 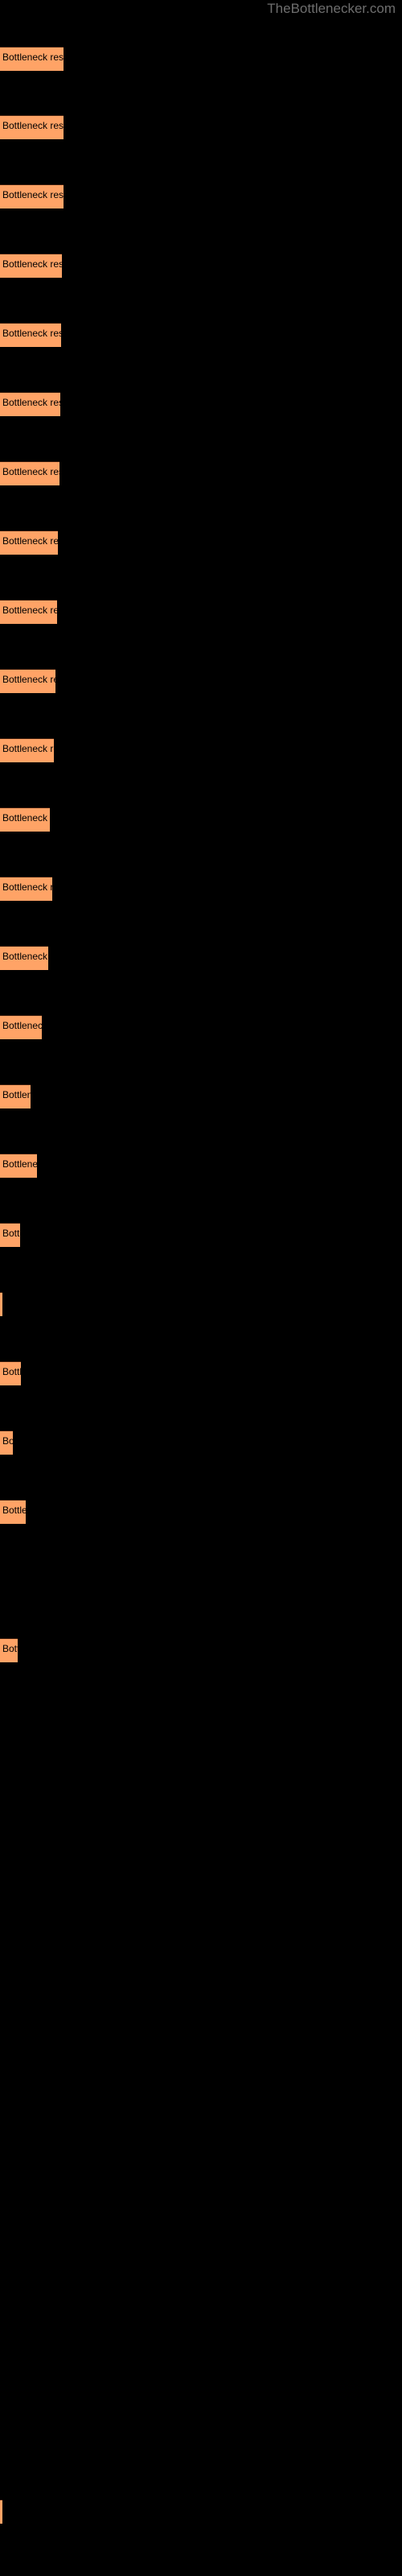 I want to click on bar-19: Bottleneck result, so click(x=1, y=1304).